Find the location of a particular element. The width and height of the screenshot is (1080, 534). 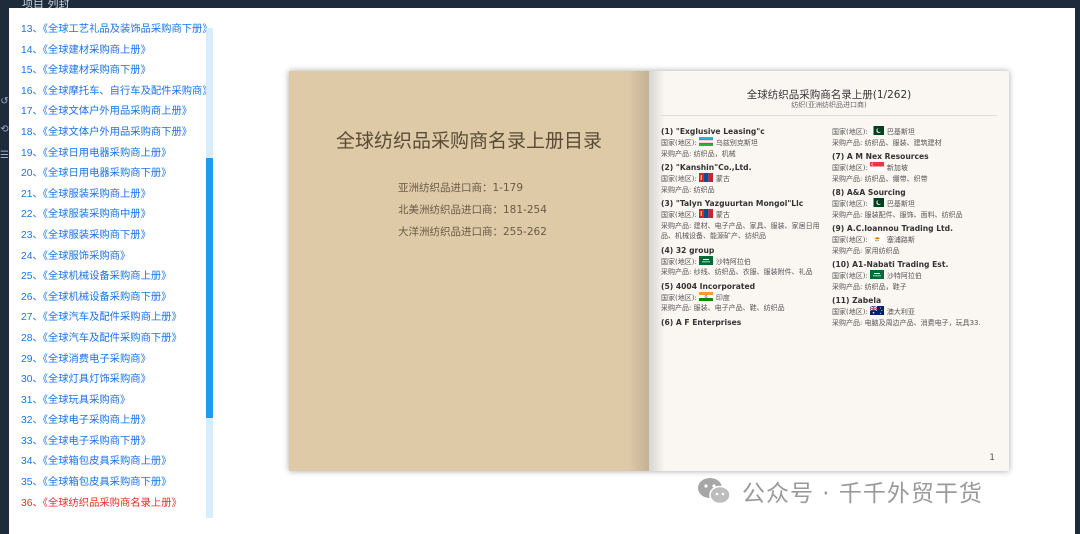

catalog-entry-oceania: 大洋洲纺织品进口商：255-262 is located at coordinates (472, 232).